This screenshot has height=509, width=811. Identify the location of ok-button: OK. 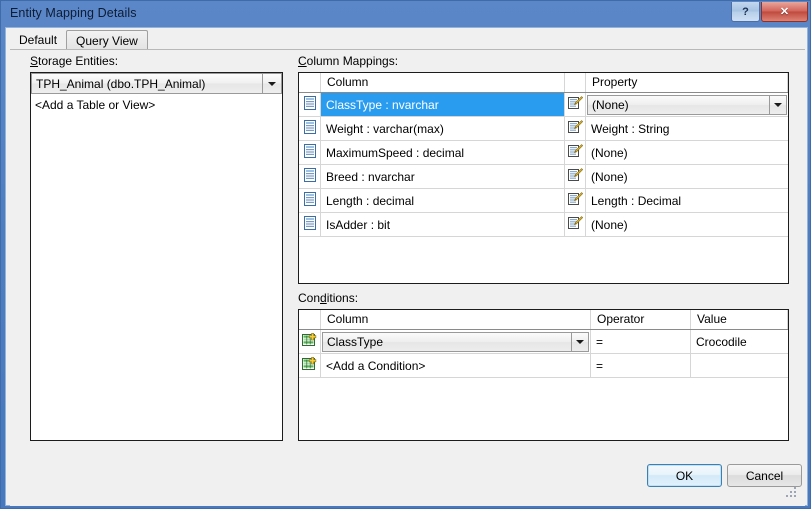
(684, 475).